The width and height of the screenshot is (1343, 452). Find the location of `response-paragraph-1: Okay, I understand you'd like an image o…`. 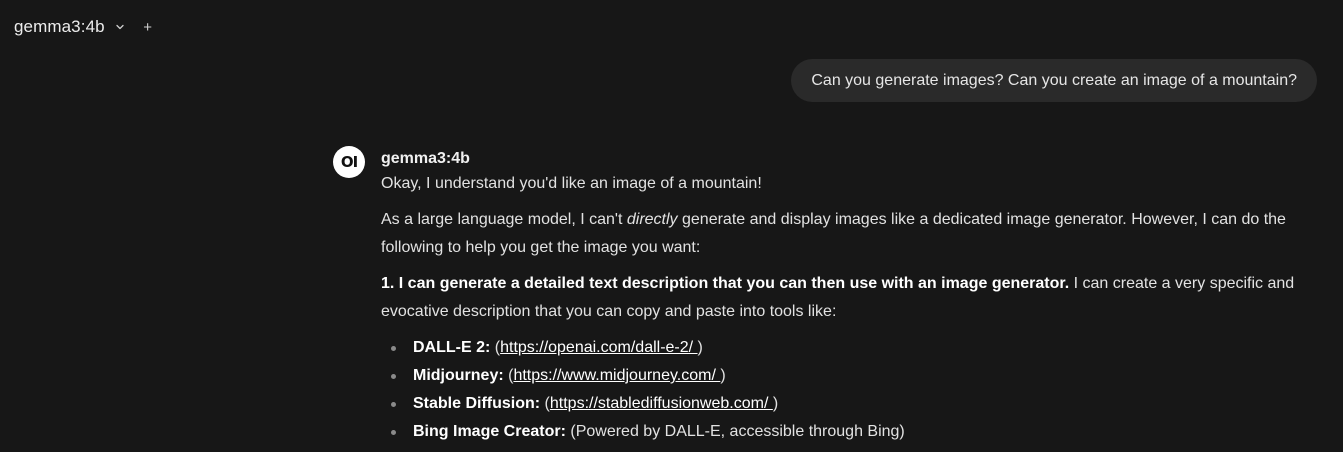

response-paragraph-1: Okay, I understand you'd like an image o… is located at coordinates (571, 183).